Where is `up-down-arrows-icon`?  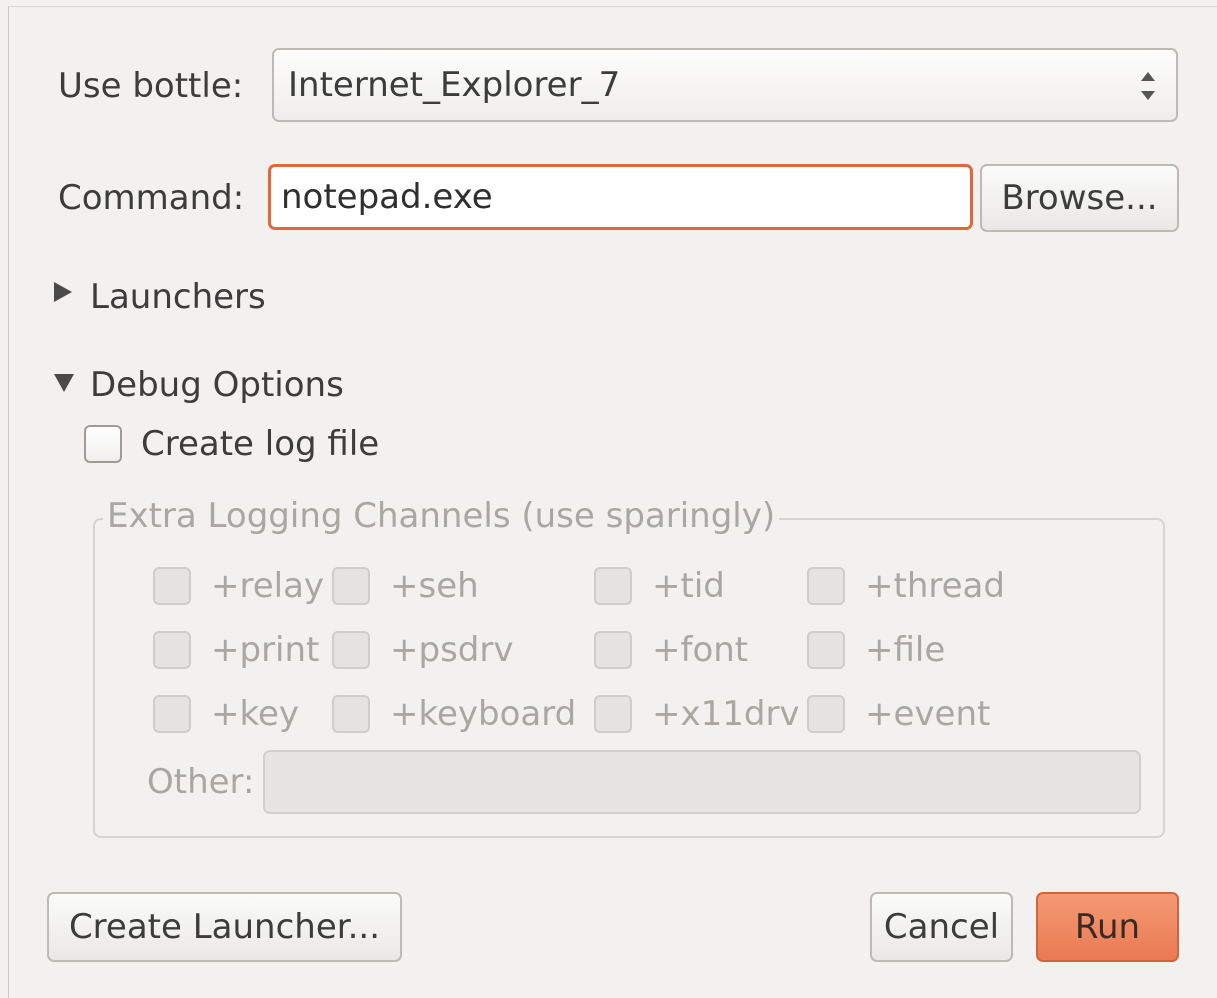 up-down-arrows-icon is located at coordinates (1148, 86).